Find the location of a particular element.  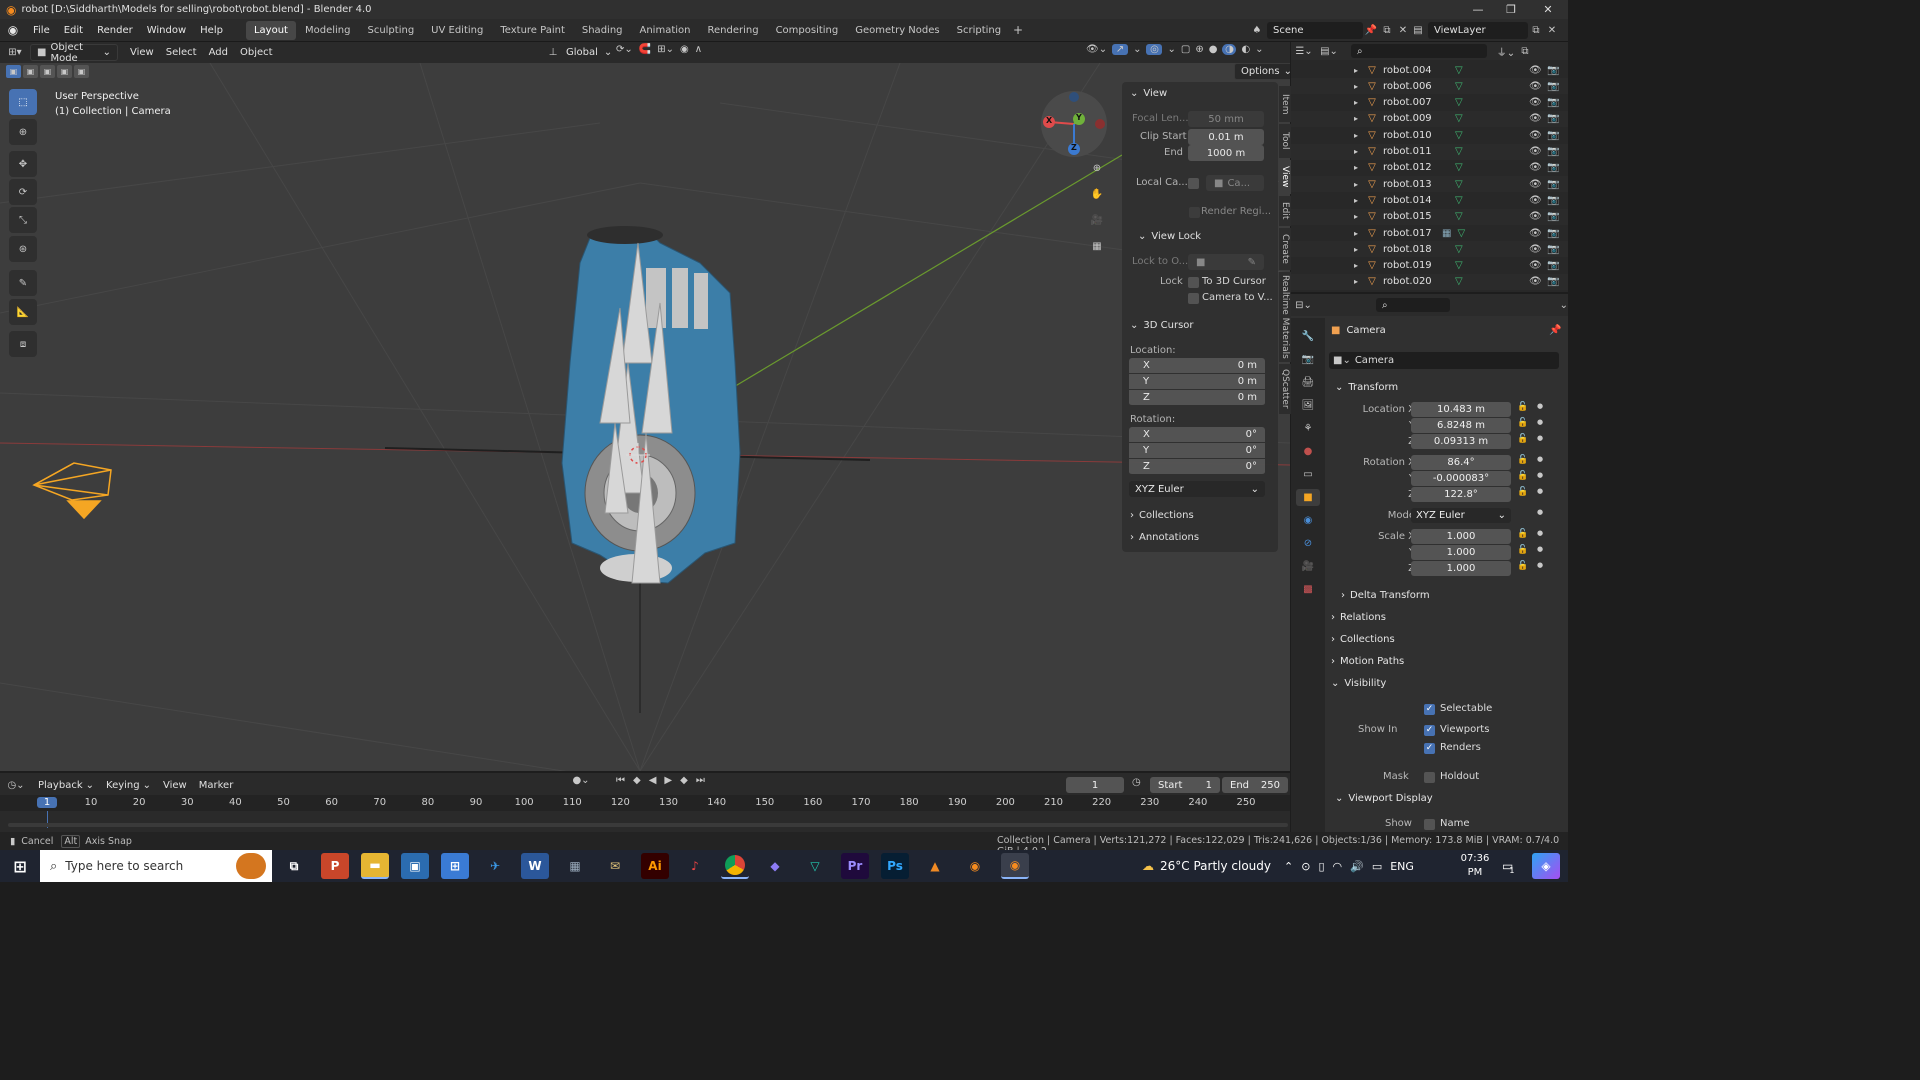

visibility-icon: 👁⌄ is located at coordinates (1096, 49).